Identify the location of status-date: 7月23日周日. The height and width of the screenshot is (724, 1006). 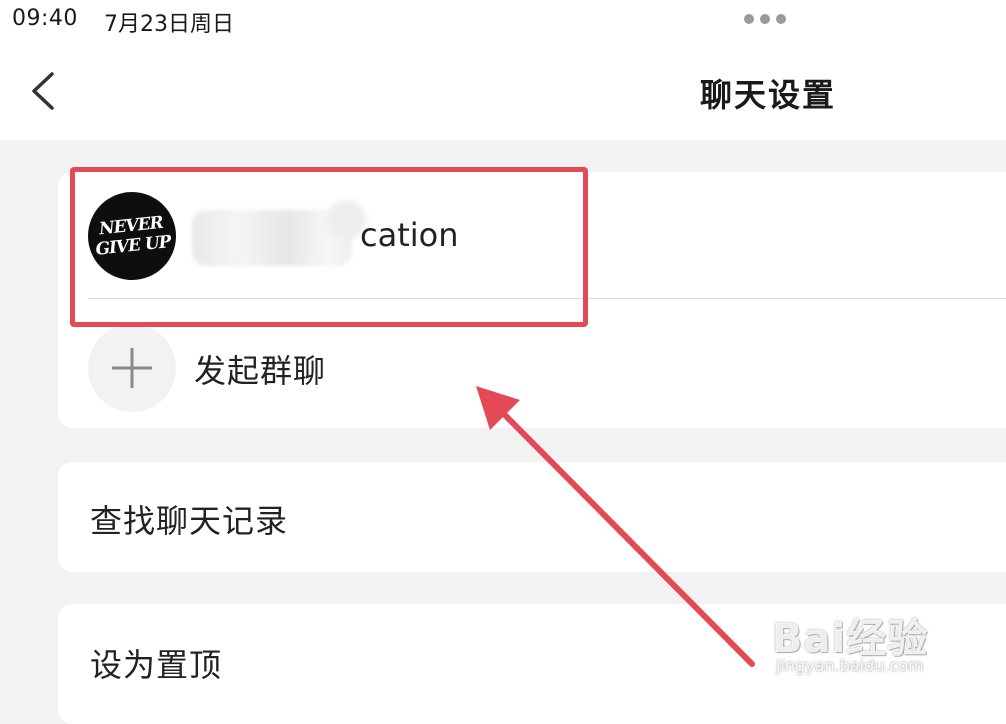
(169, 24).